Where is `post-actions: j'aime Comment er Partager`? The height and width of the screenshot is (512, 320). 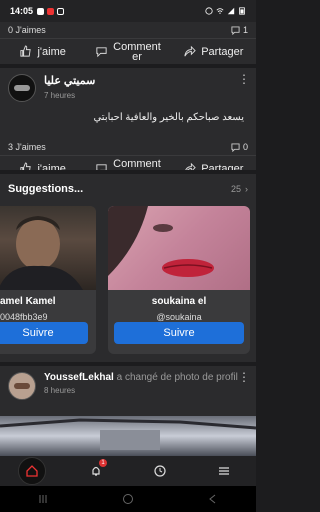 post-actions: j'aime Comment er Partager is located at coordinates (128, 51).